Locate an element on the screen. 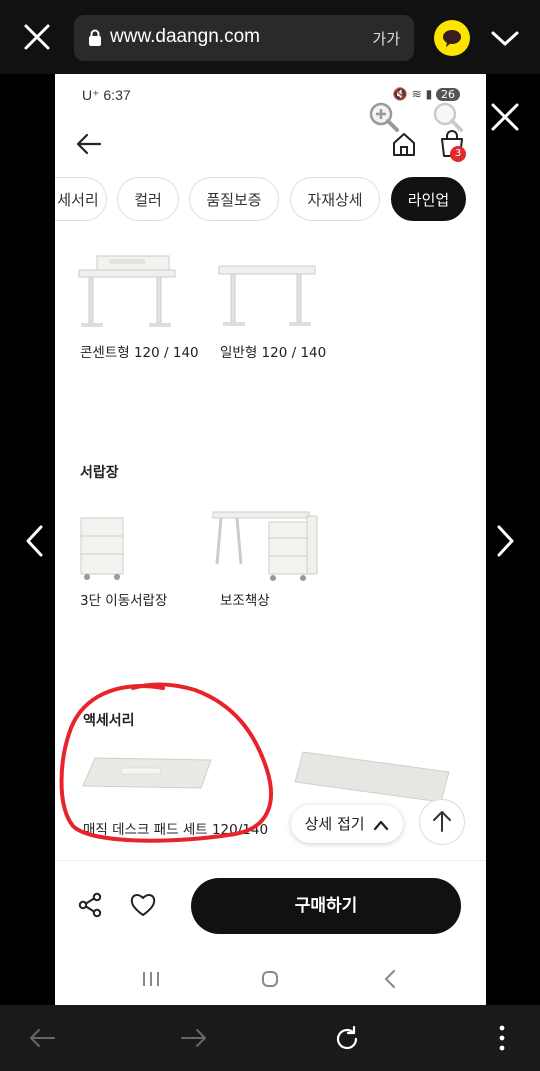 The width and height of the screenshot is (540, 1071). category-tabs: 세서리 컬러 품질보증 자재상세 라인업 is located at coordinates (270, 200).